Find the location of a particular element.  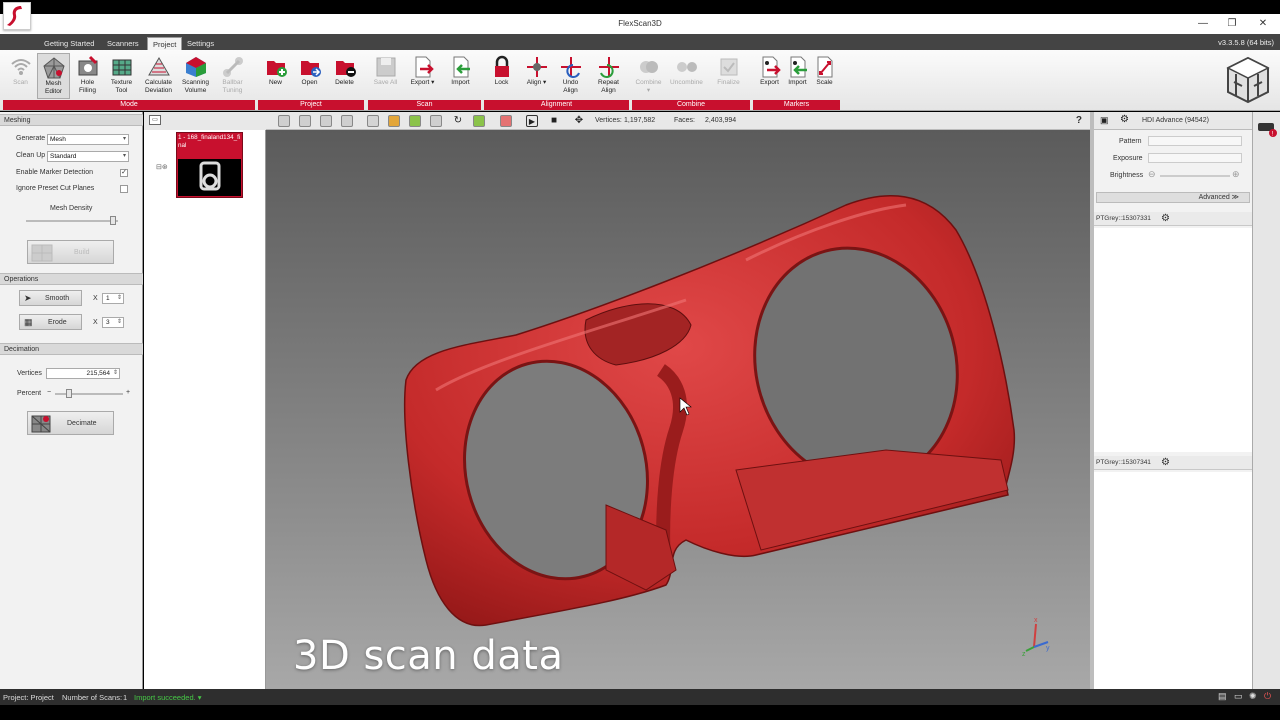

marker-detection-checkbox: ✓ is located at coordinates (124, 173).